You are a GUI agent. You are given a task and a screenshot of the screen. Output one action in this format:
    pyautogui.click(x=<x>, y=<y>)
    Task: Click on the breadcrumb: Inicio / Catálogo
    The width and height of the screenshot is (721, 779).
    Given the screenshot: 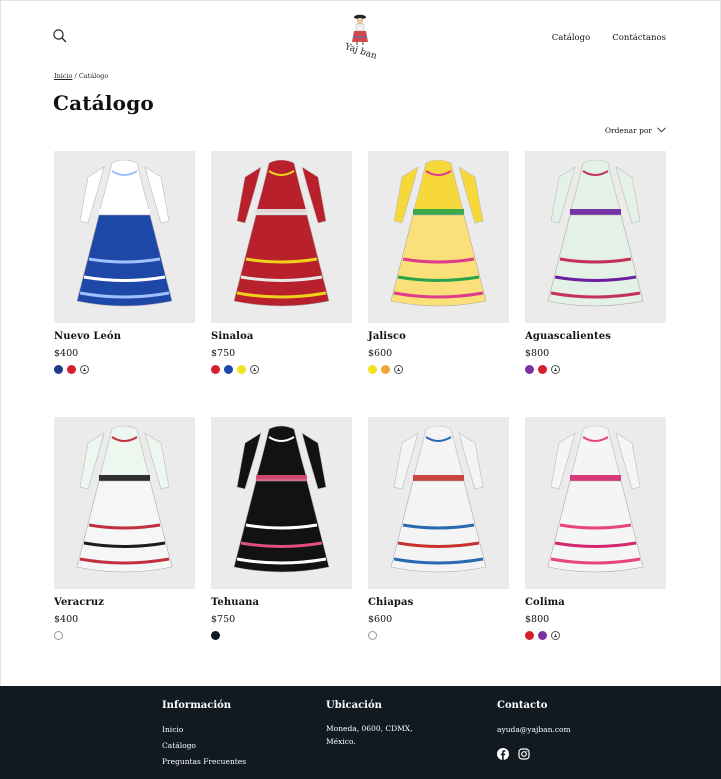 What is the action you would take?
    pyautogui.click(x=81, y=76)
    